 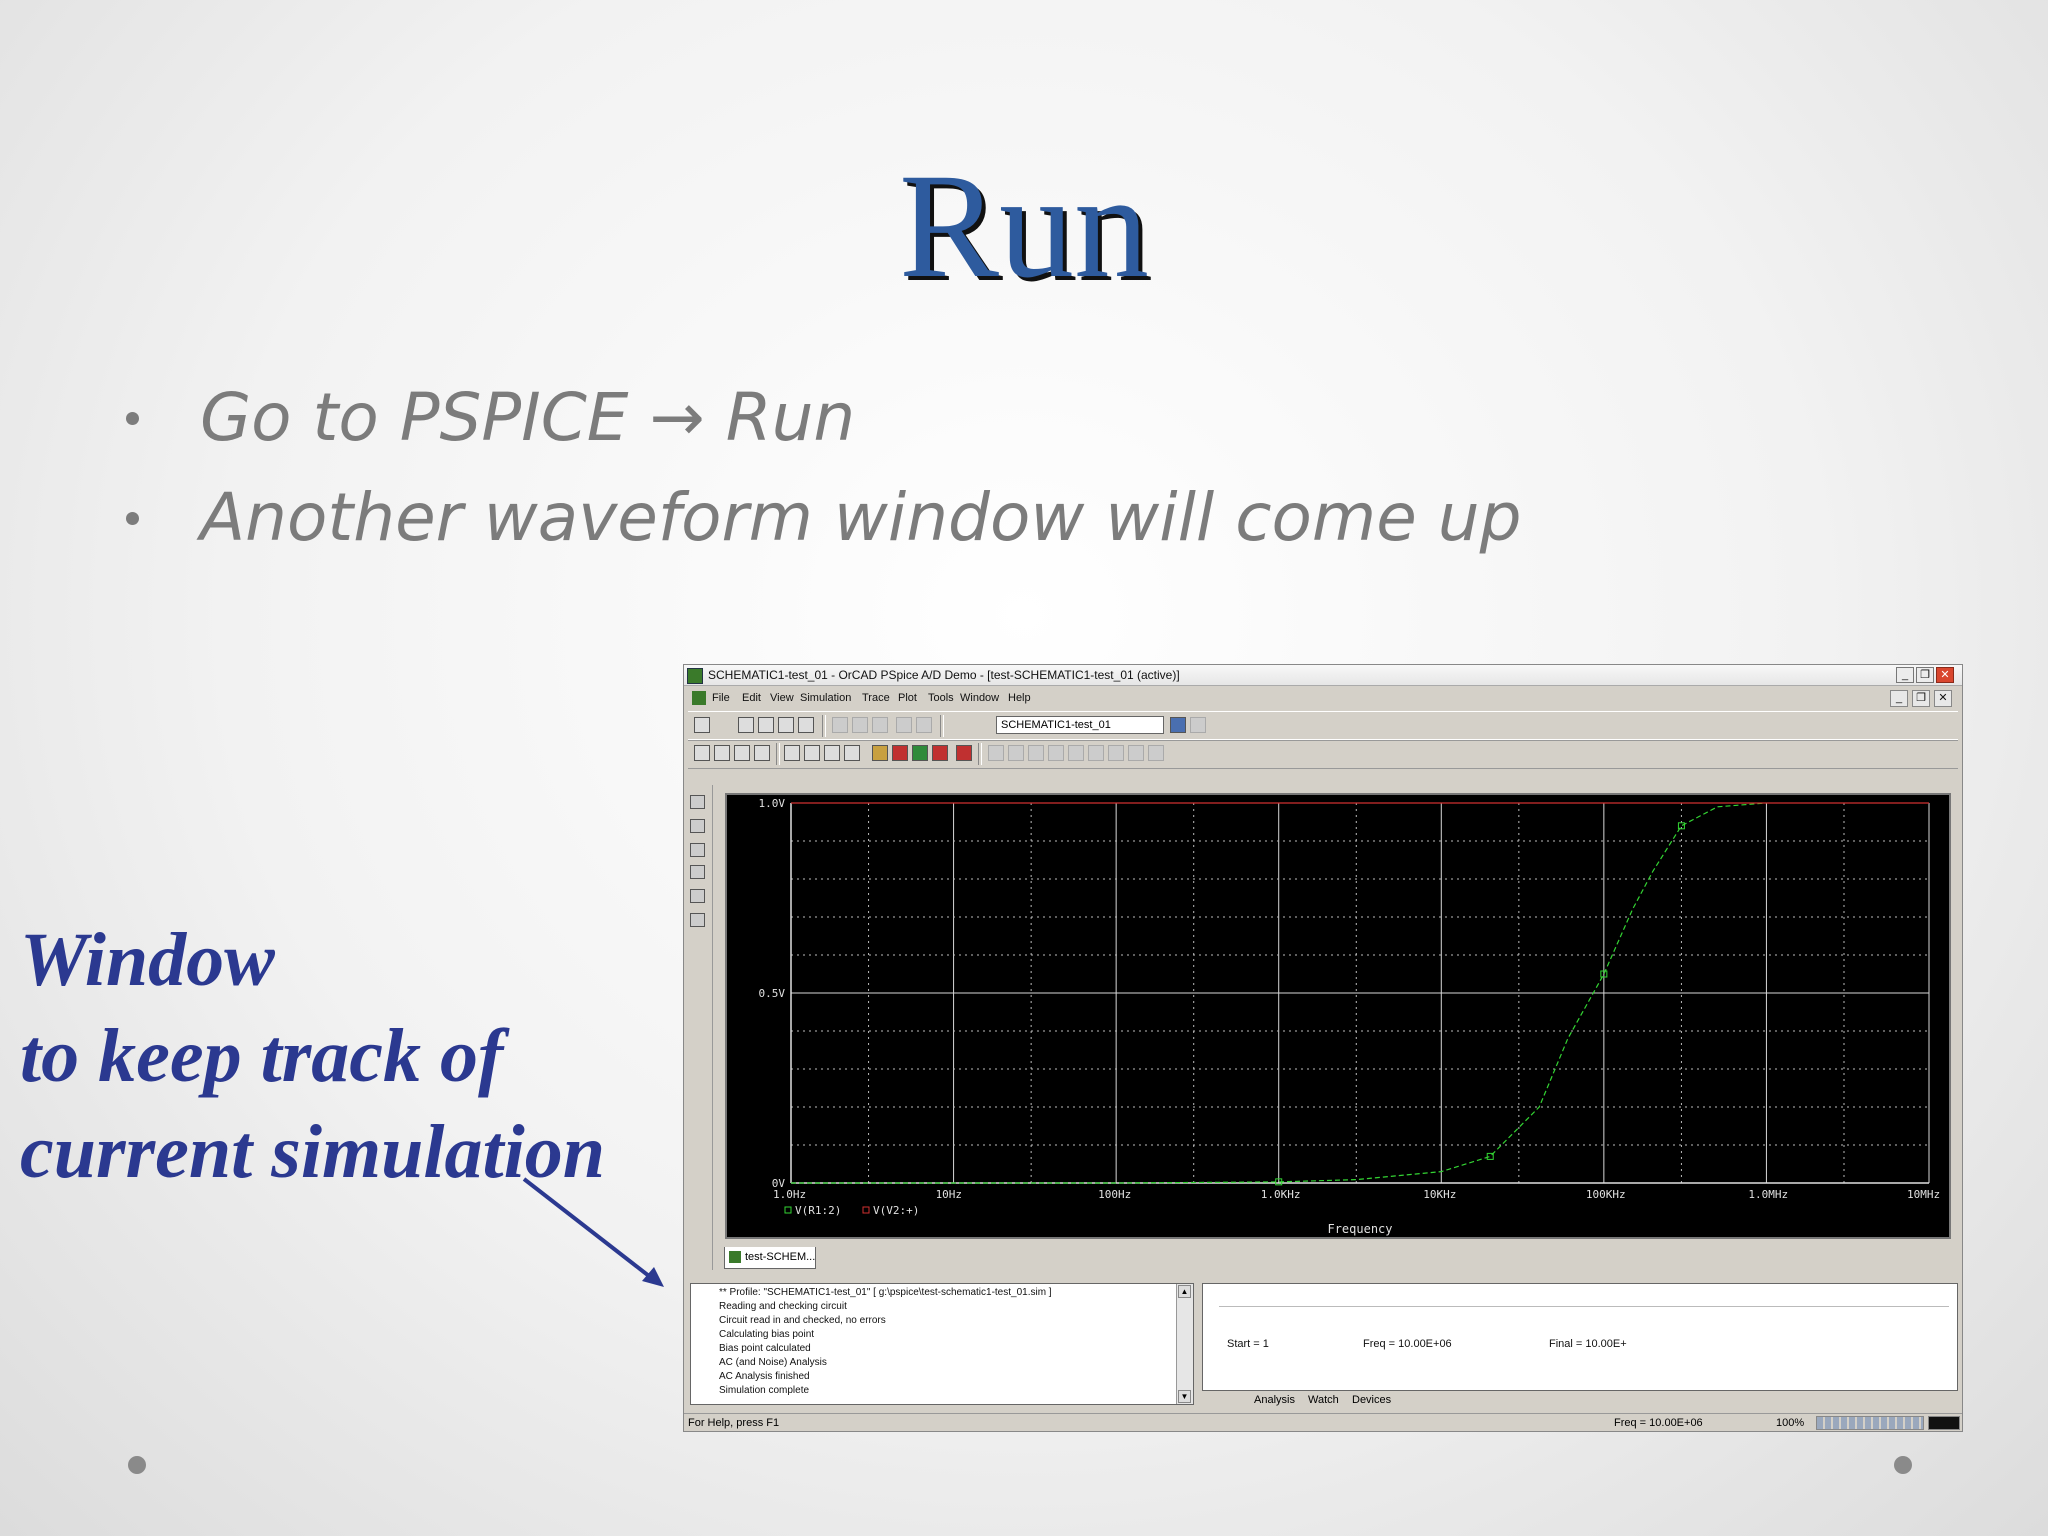 I want to click on status-help: For Help, press F1, so click(x=734, y=1423).